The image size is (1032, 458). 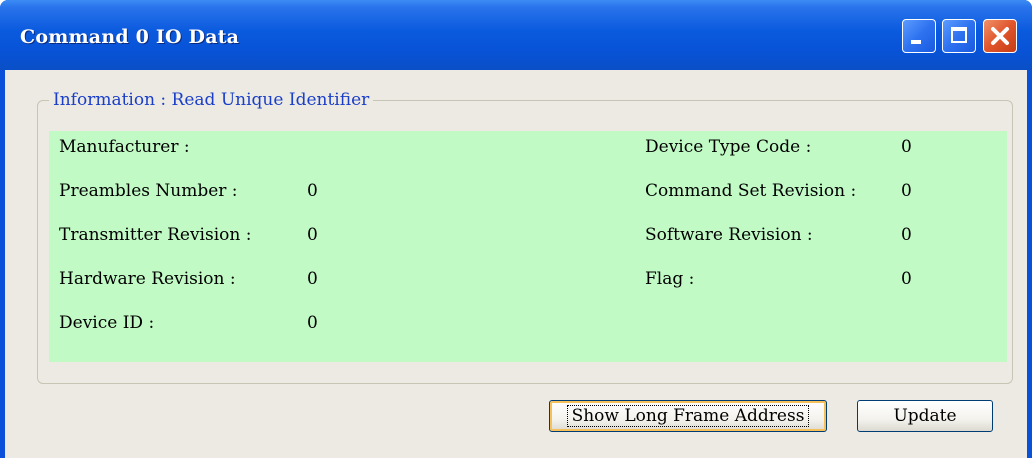 I want to click on label-software-revision: Software Revision :, so click(x=729, y=235).